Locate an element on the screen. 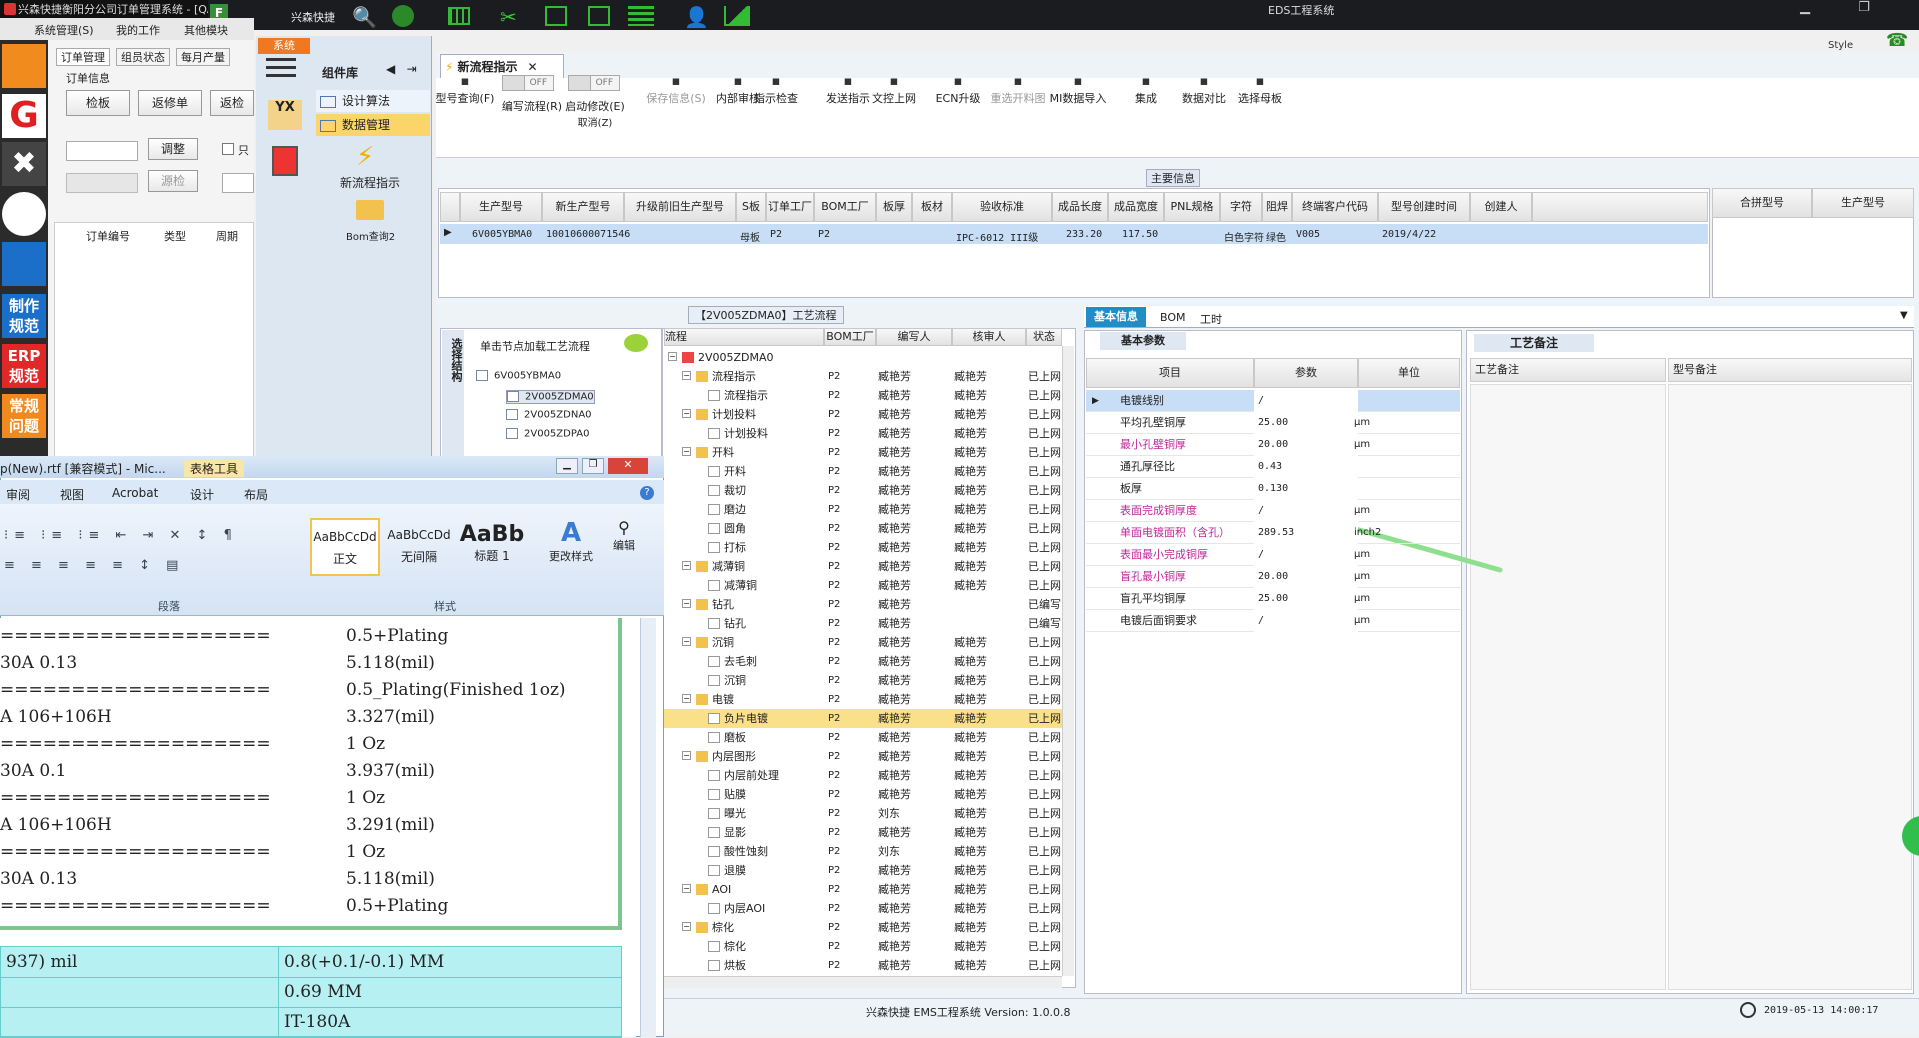  style-no-spacing: AaBbCcDd 无间隔 is located at coordinates (419, 547).